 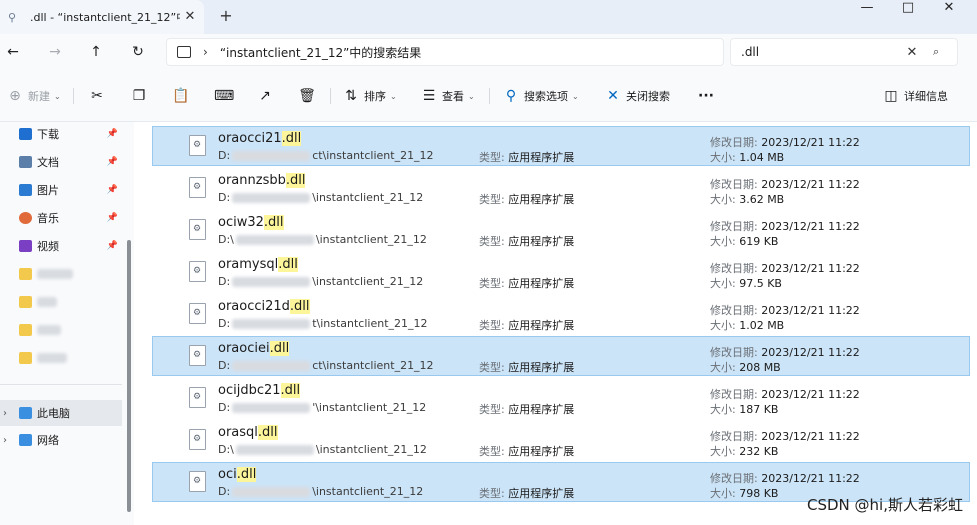 I want to click on file-modified-date: 修改日期: 2023/12/21 11:22, so click(x=785, y=394).